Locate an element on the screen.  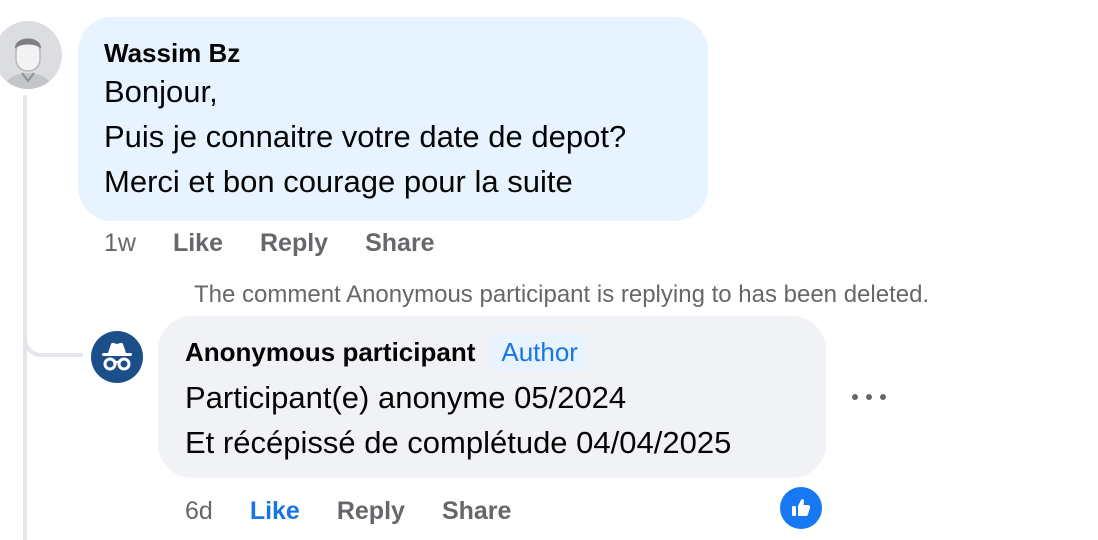
reply-actions: 6d Like Reply Share is located at coordinates (366, 511).